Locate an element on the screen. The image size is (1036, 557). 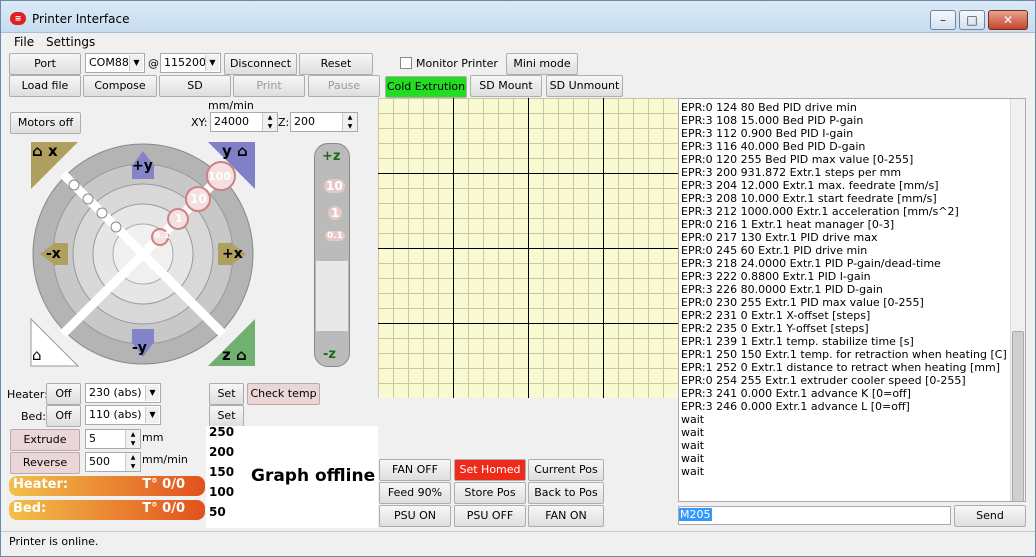
disconnect-button: Disconnect is located at coordinates (260, 64).